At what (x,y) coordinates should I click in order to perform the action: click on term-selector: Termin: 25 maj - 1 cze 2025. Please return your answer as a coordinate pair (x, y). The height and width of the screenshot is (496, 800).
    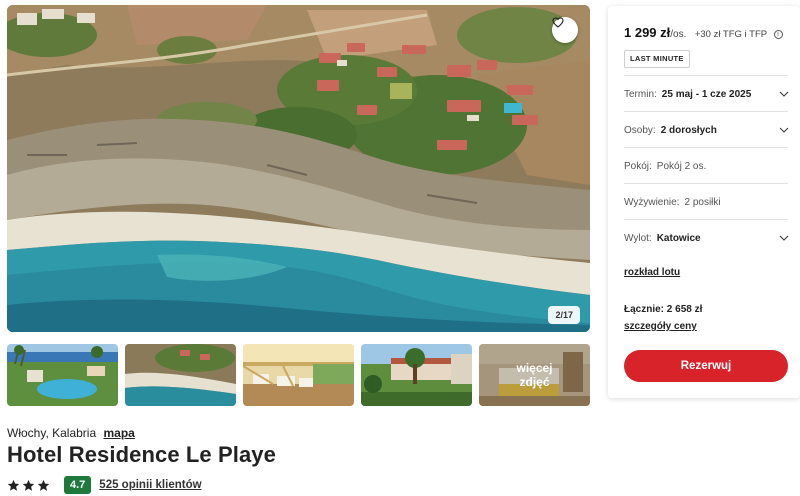
    Looking at the image, I should click on (707, 94).